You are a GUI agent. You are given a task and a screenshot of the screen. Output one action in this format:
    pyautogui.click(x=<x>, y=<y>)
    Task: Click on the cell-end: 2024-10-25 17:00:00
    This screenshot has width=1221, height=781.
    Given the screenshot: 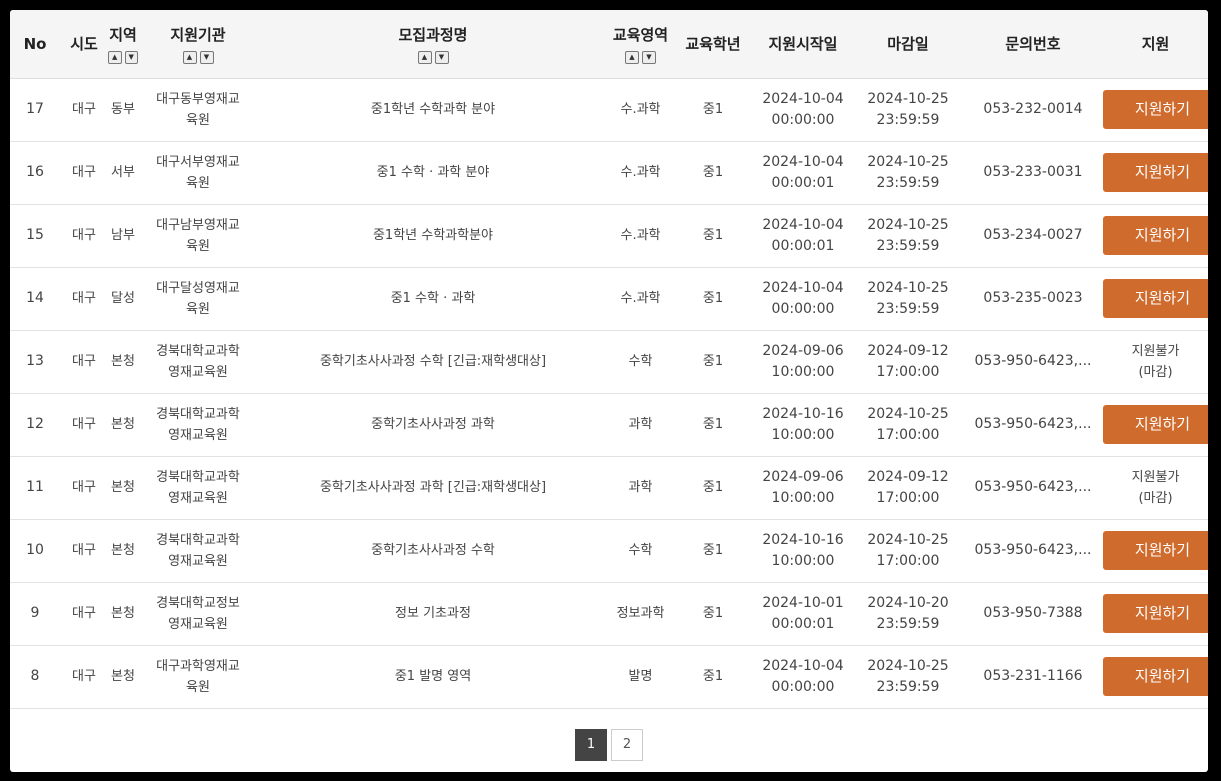 What is the action you would take?
    pyautogui.click(x=908, y=424)
    